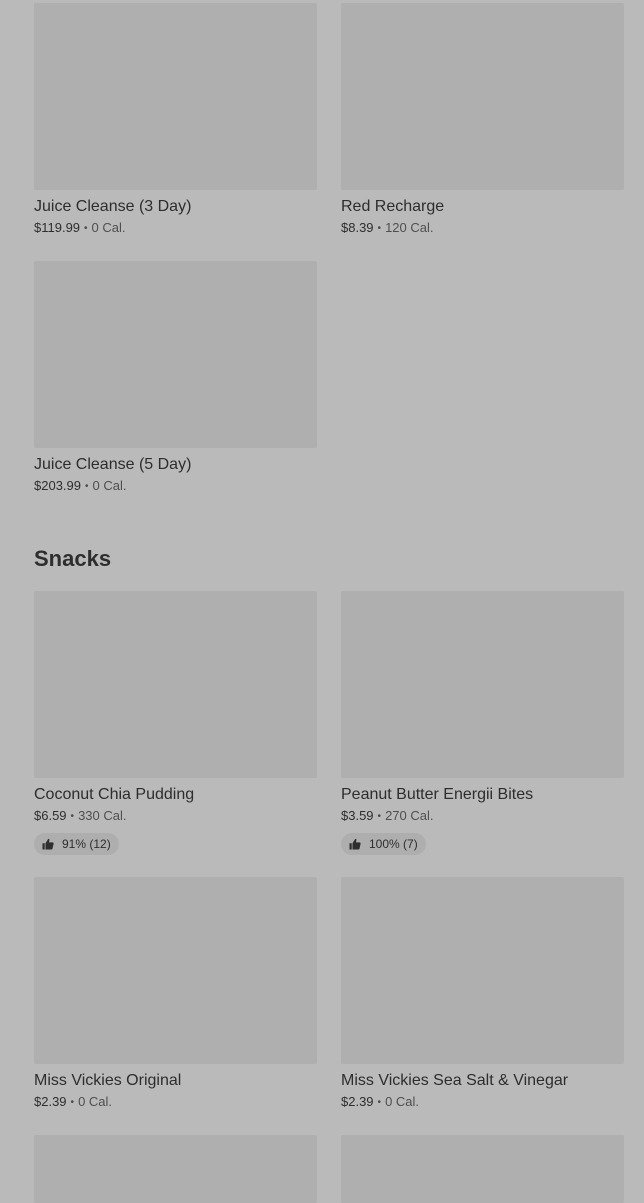 The image size is (644, 1203). I want to click on menu-item-price: $8.39, so click(357, 227).